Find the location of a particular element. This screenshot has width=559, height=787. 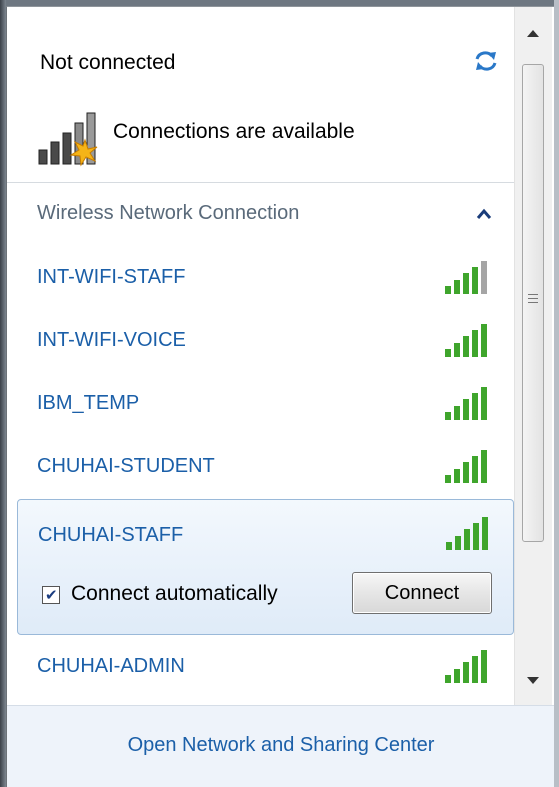

connect-automatically-checkbox: ✔ is located at coordinates (51, 595).